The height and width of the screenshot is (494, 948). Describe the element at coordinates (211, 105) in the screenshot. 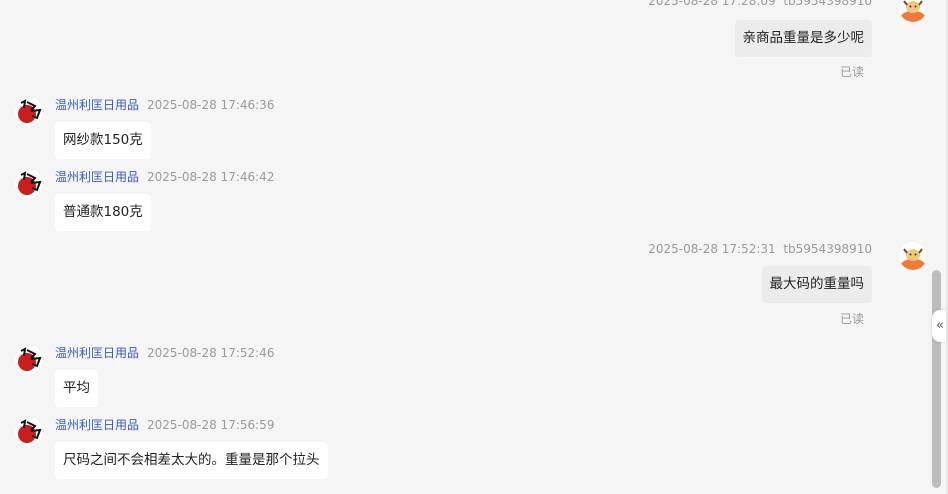

I see `message-time: 2025-08-28 17:46:36` at that location.